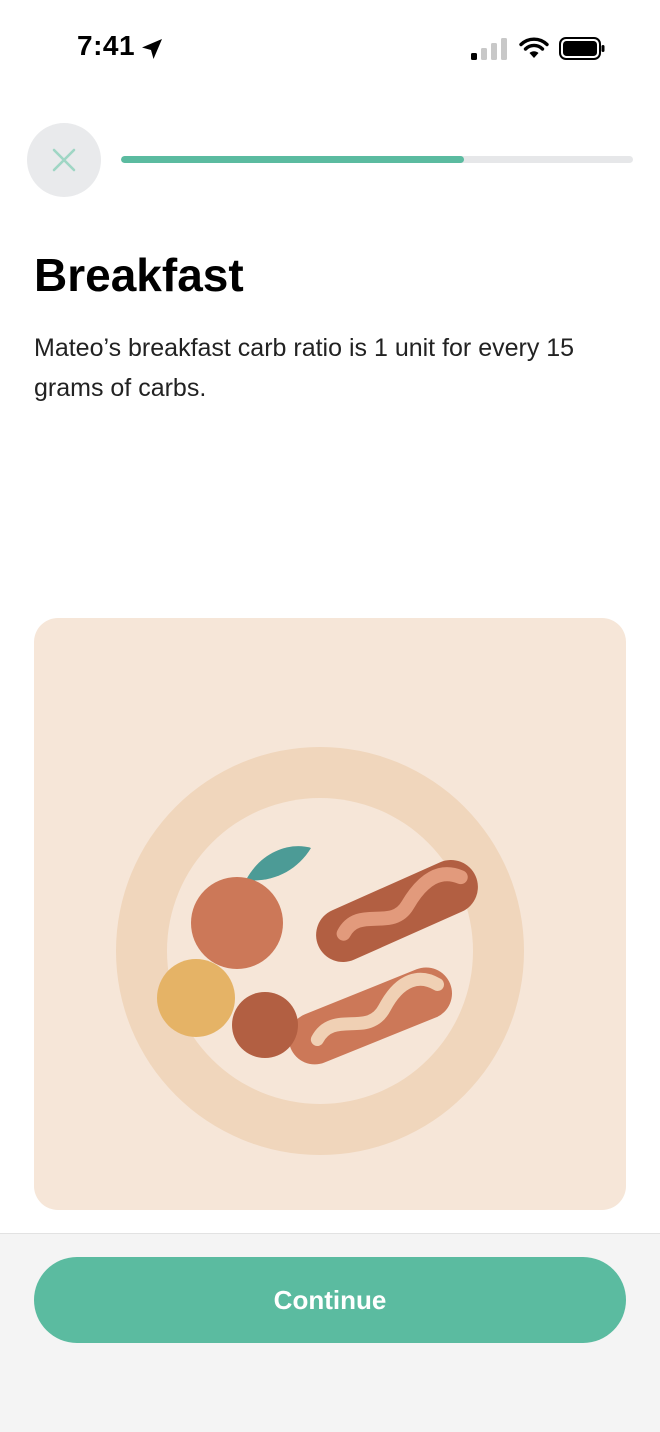  What do you see at coordinates (489, 49) in the screenshot?
I see `cellular-signal-icon` at bounding box center [489, 49].